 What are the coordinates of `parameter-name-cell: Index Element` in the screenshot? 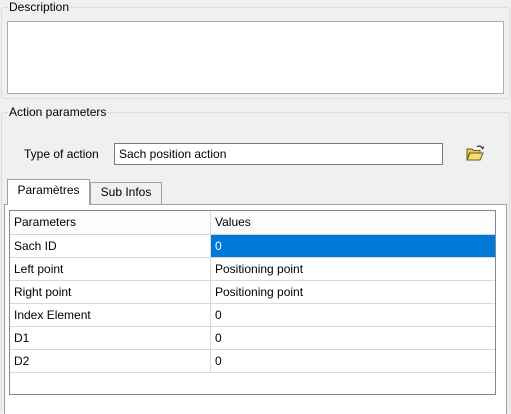 It's located at (110, 315).